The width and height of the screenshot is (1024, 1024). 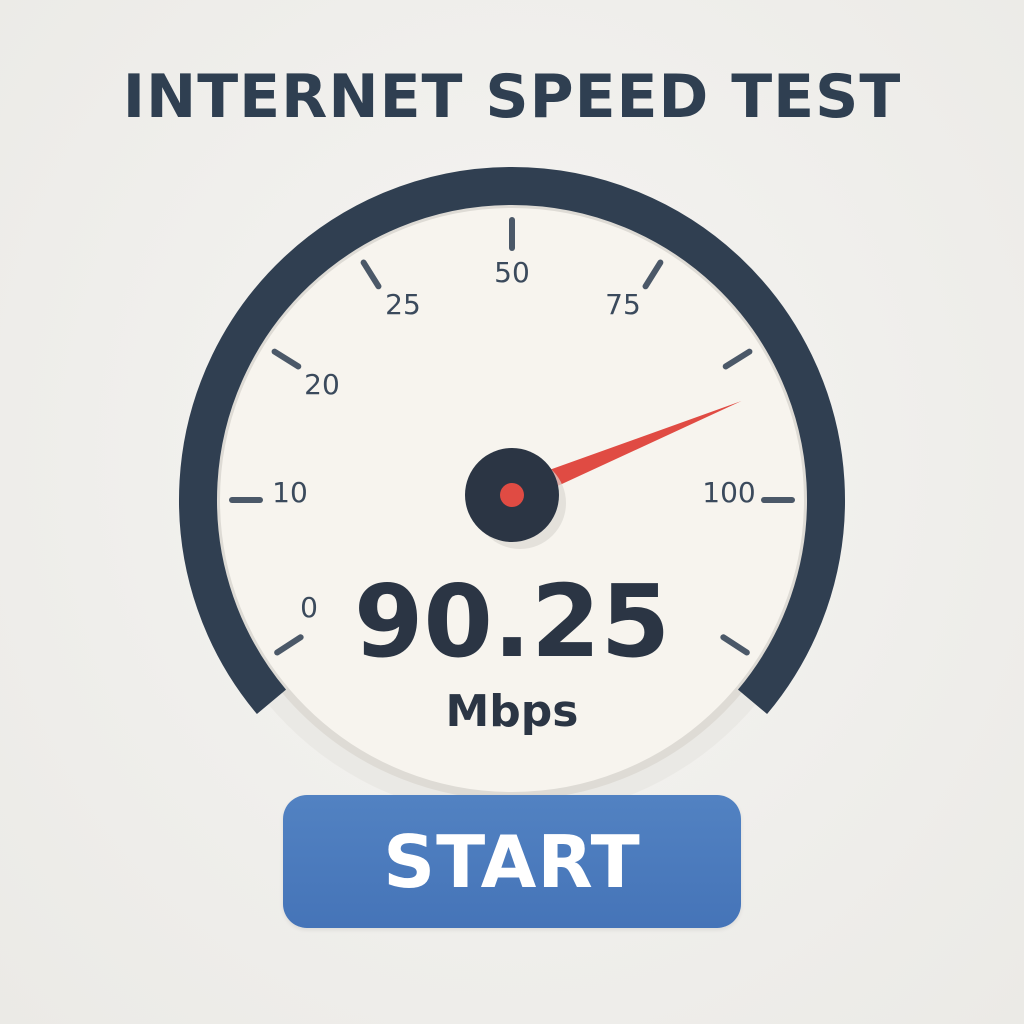 I want to click on tick-label-20: 20, so click(x=322, y=384).